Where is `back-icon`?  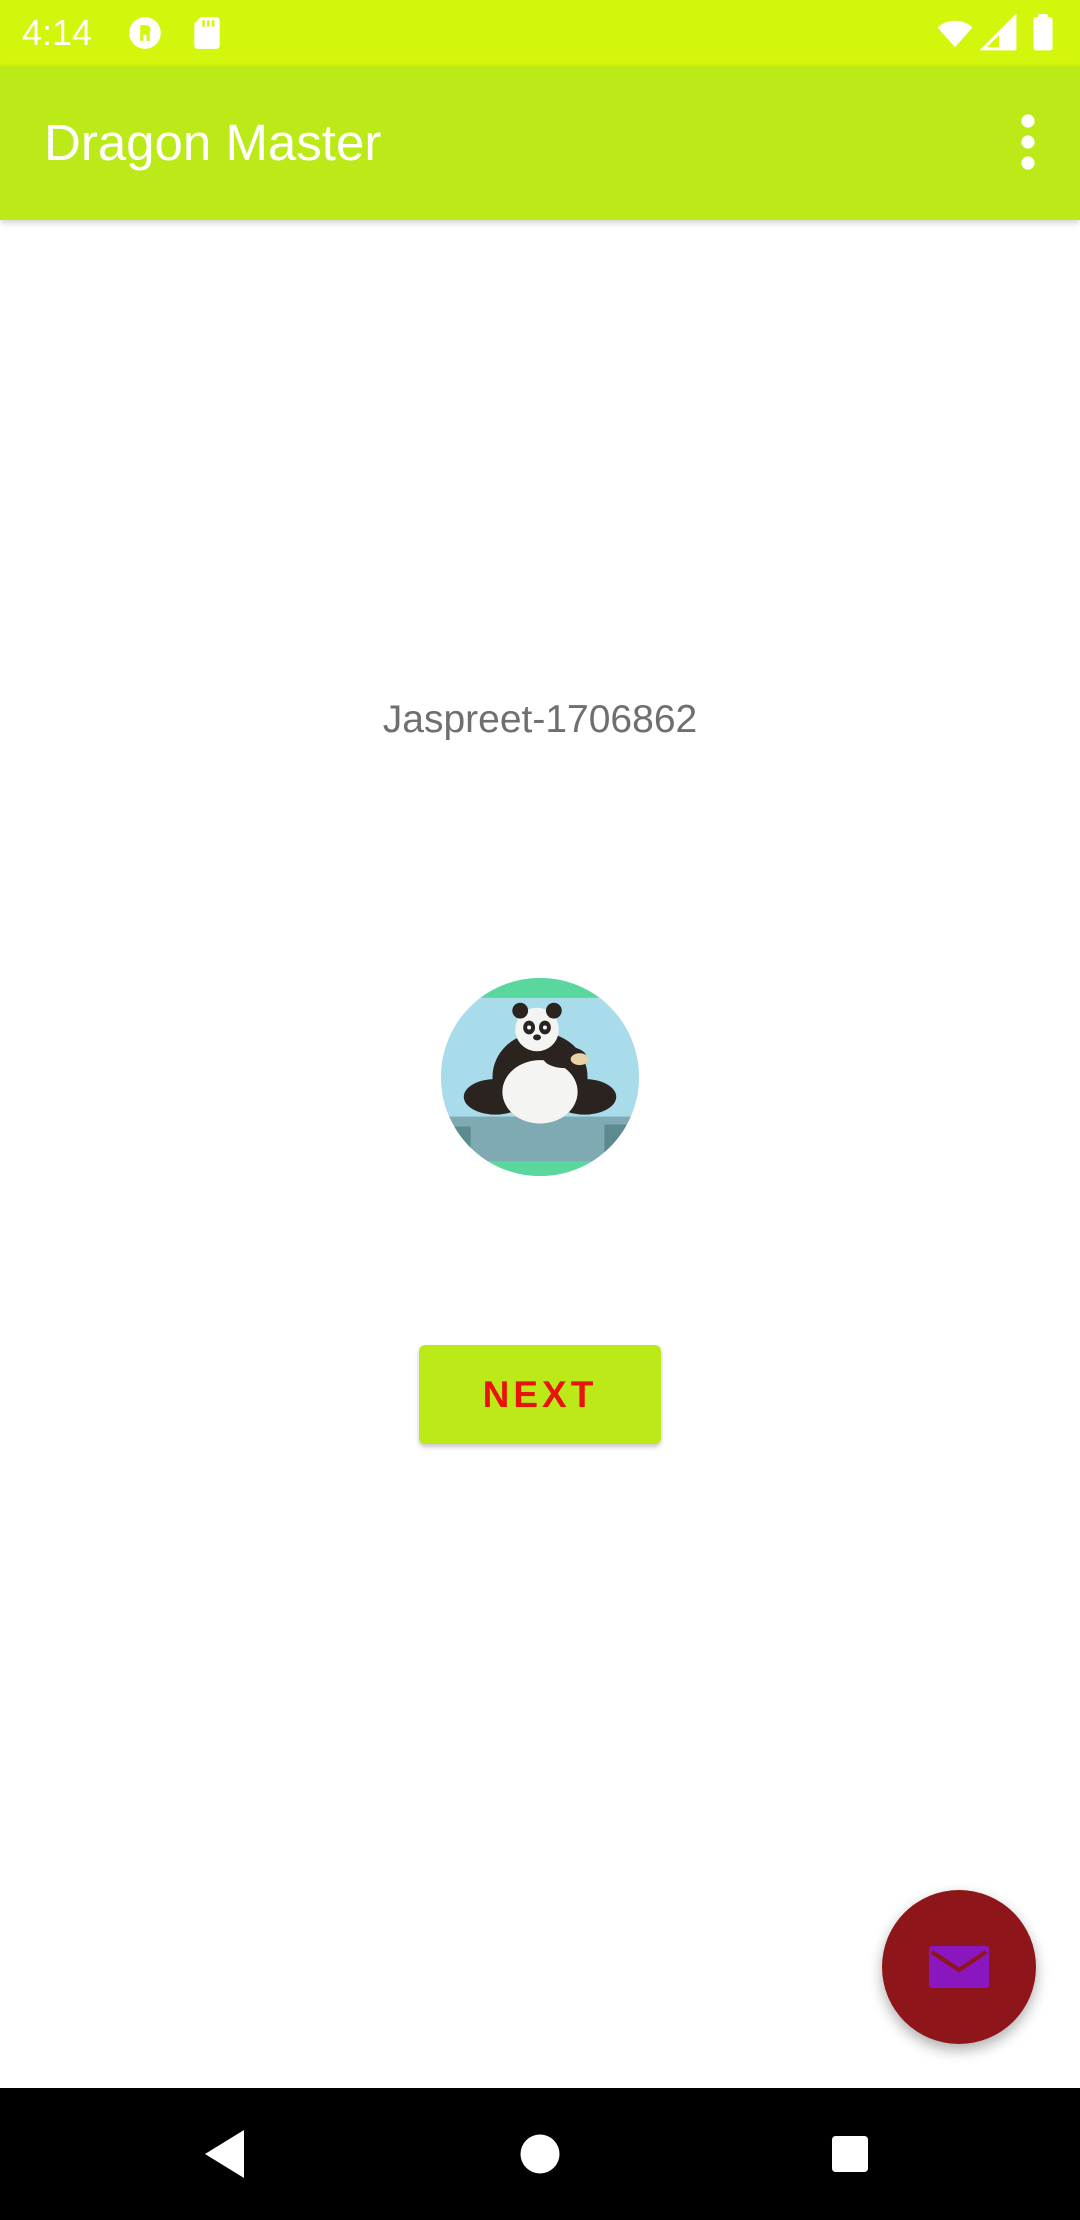 back-icon is located at coordinates (226, 2154).